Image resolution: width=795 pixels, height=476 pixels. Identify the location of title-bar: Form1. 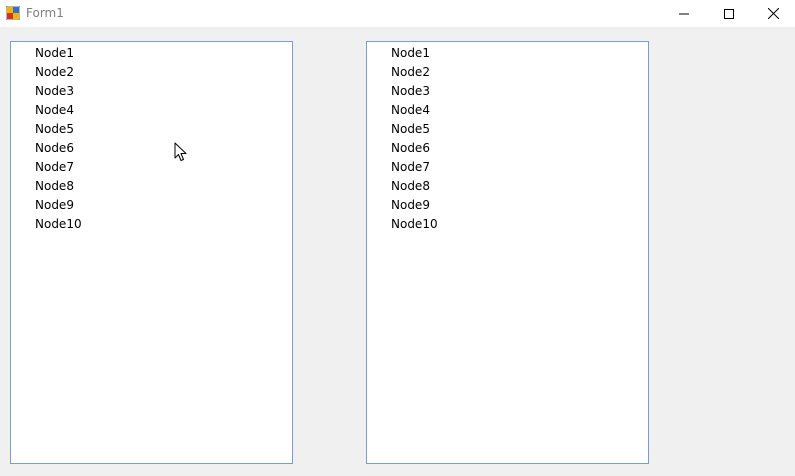
(397, 13).